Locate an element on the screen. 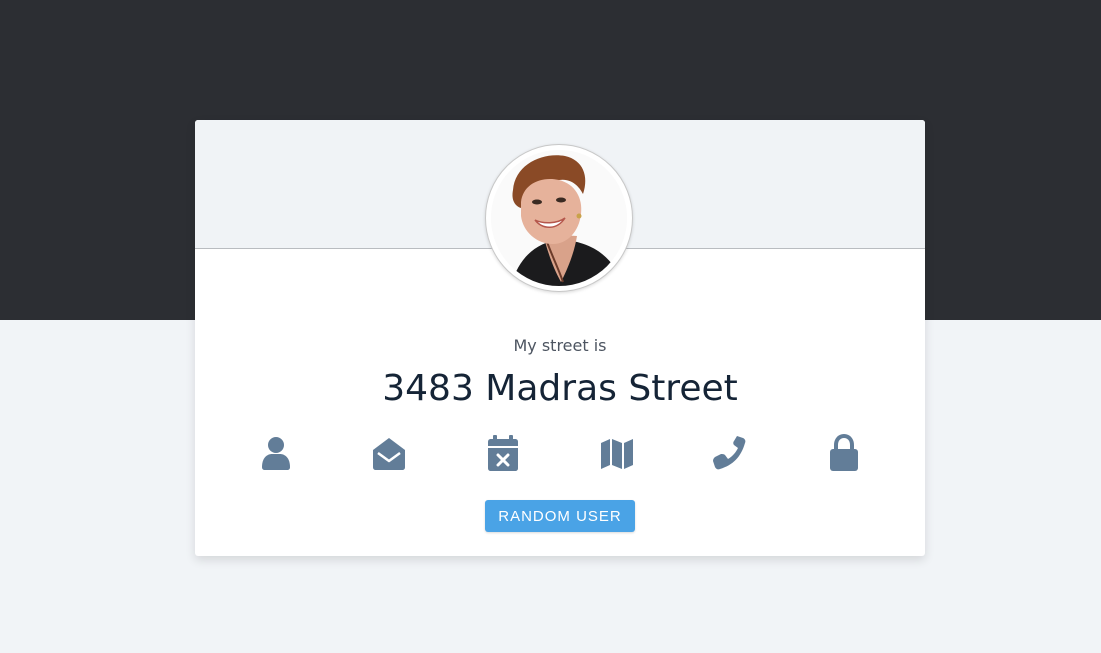  avatar-photo is located at coordinates (559, 218).